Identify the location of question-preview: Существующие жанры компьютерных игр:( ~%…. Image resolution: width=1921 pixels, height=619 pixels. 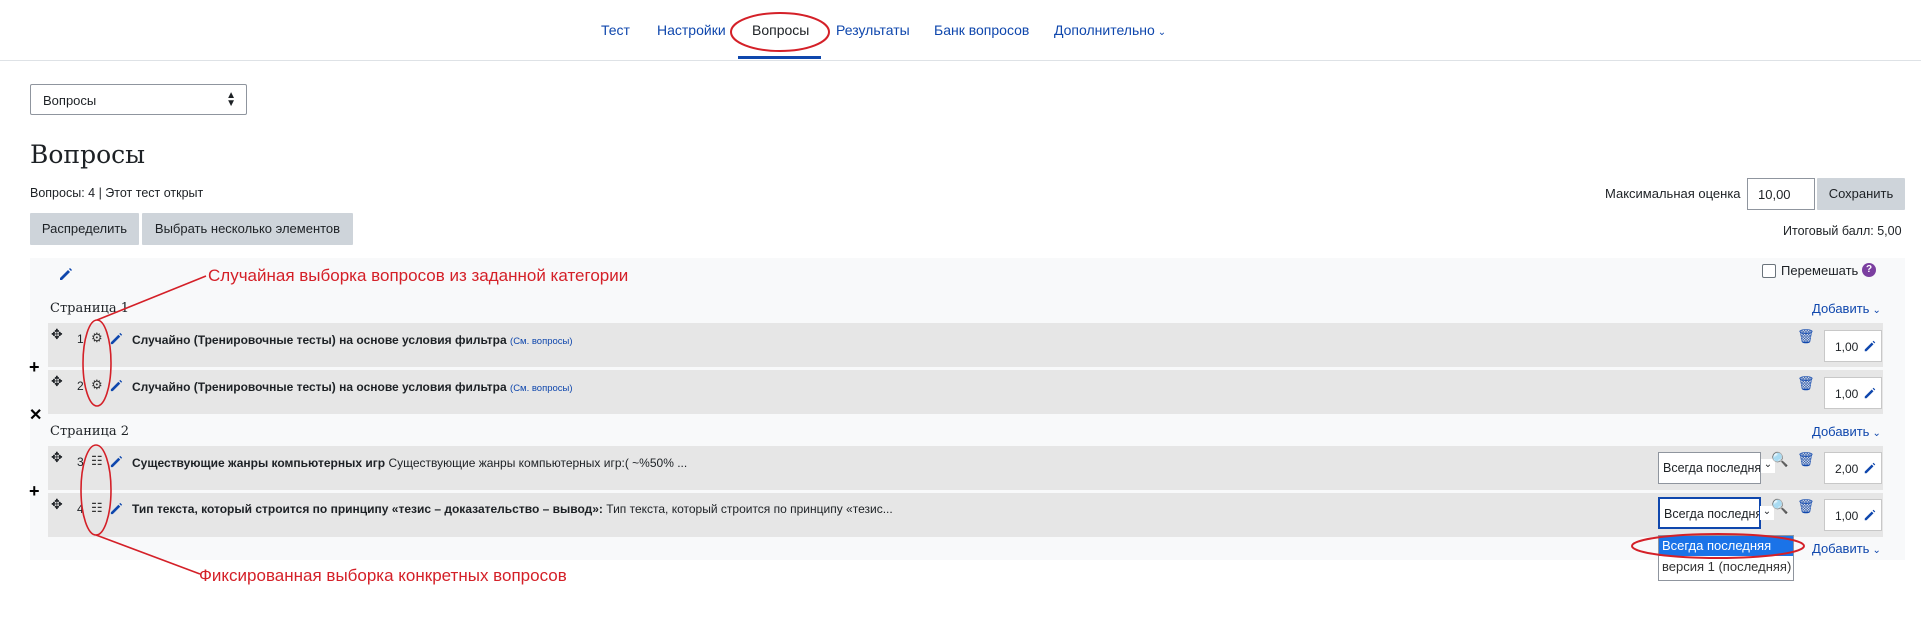
(538, 463).